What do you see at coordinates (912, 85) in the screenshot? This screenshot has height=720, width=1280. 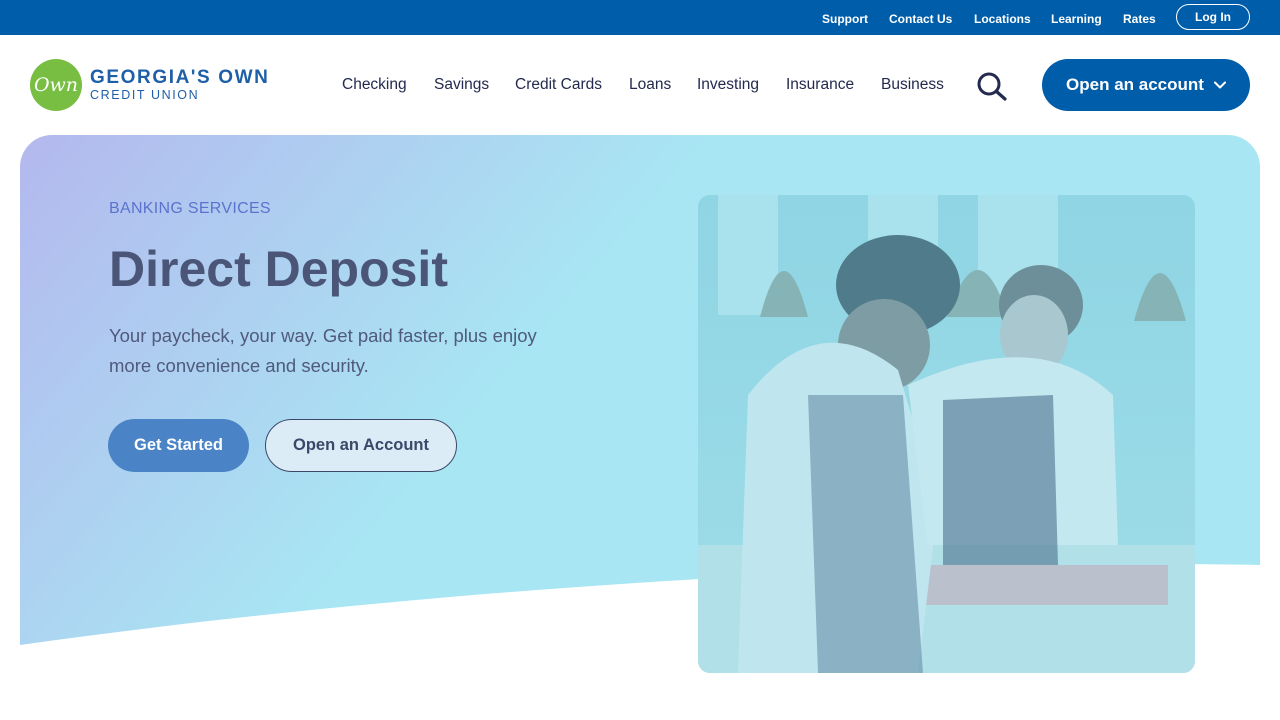 I see `nav-item-business: Business` at bounding box center [912, 85].